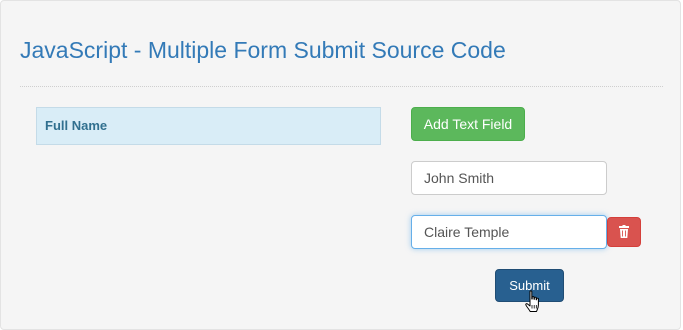  Describe the element at coordinates (532, 301) in the screenshot. I see `hand-pointer-cursor-icon` at that location.